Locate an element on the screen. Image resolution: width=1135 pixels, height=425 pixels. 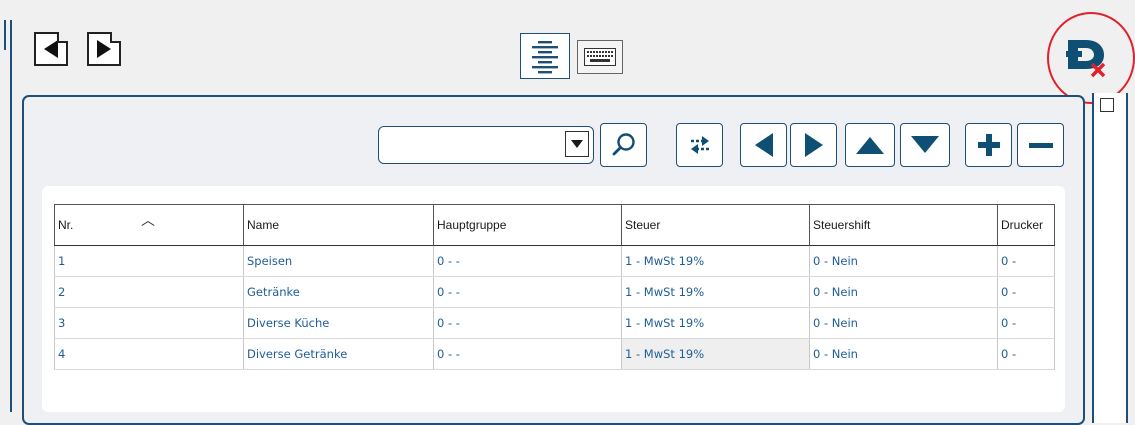
next-page-button is located at coordinates (104, 49).